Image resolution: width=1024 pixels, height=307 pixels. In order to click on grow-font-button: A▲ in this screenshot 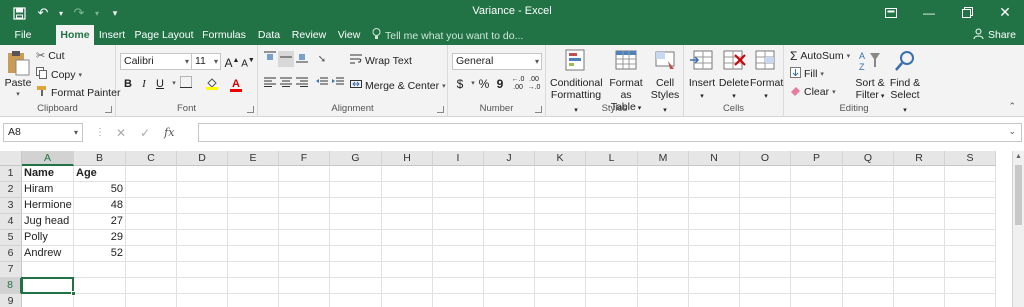, I will do `click(232, 61)`.